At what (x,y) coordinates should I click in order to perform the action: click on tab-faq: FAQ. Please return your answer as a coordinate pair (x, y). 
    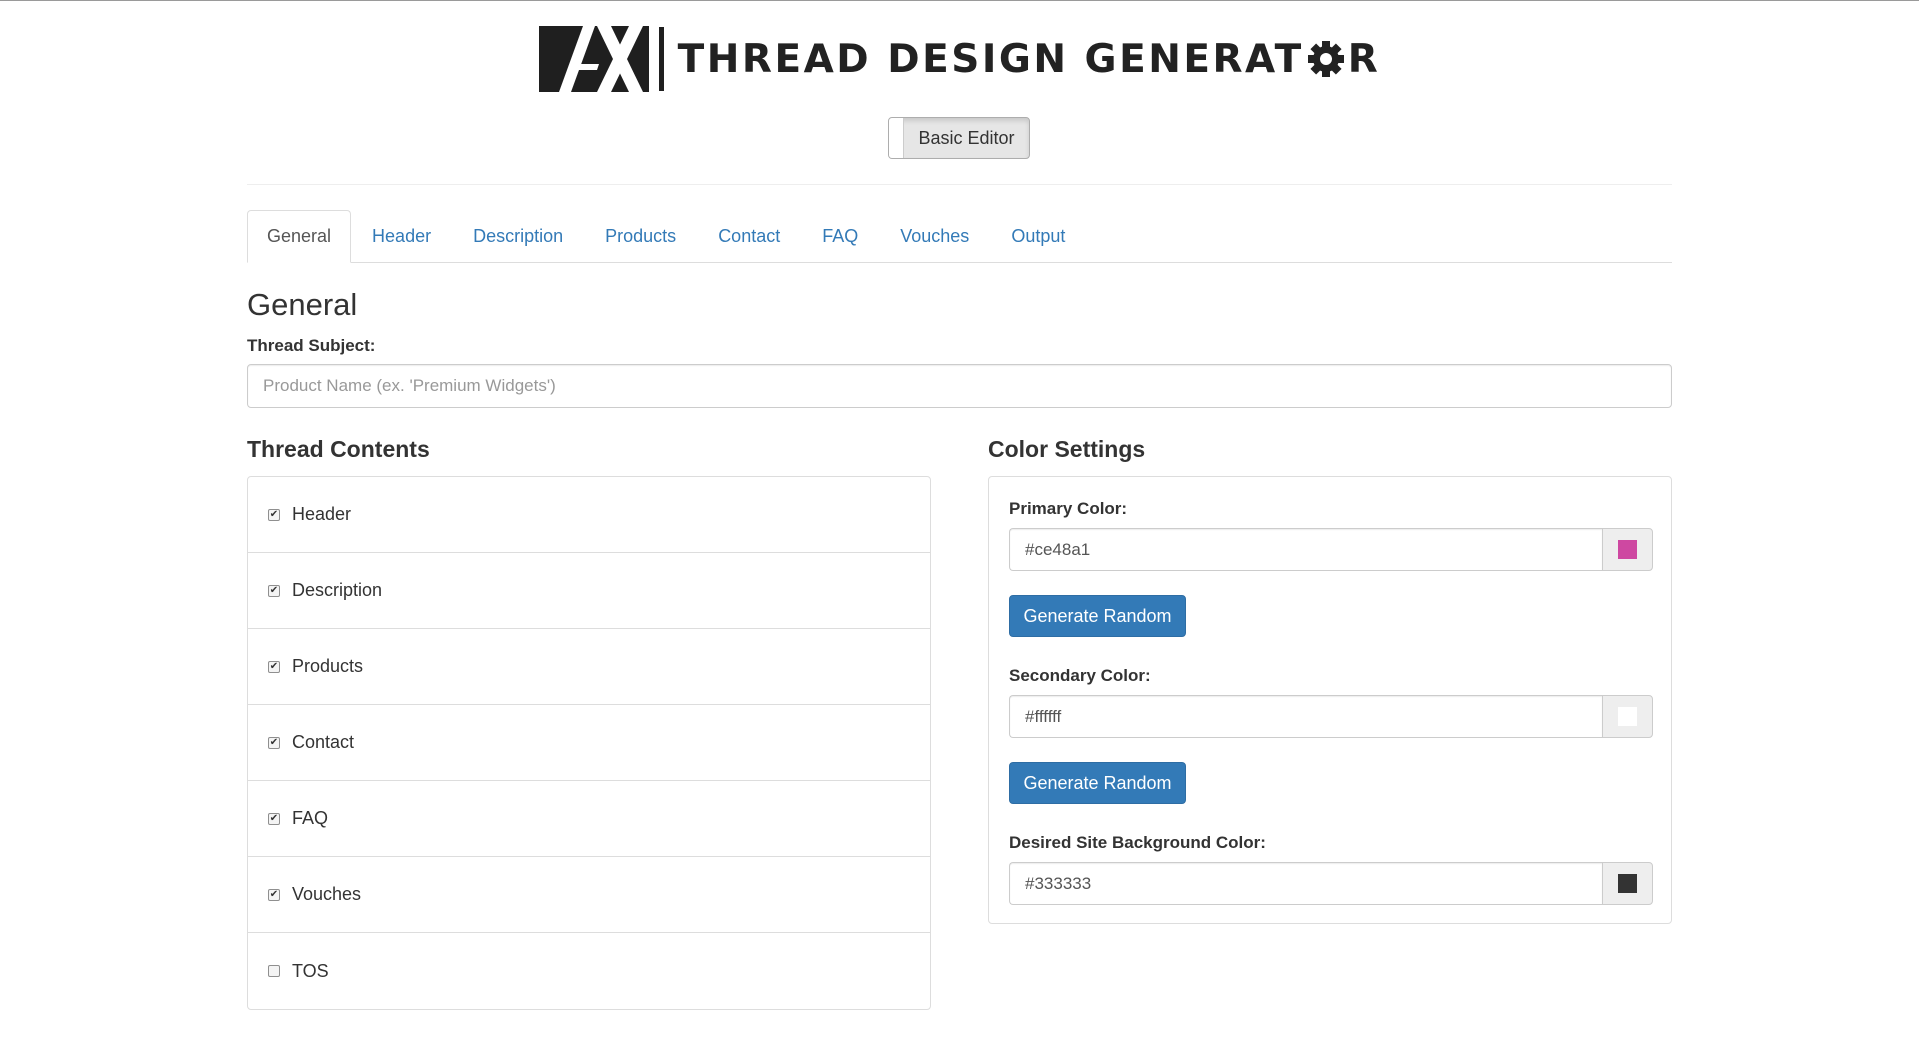
    Looking at the image, I should click on (840, 236).